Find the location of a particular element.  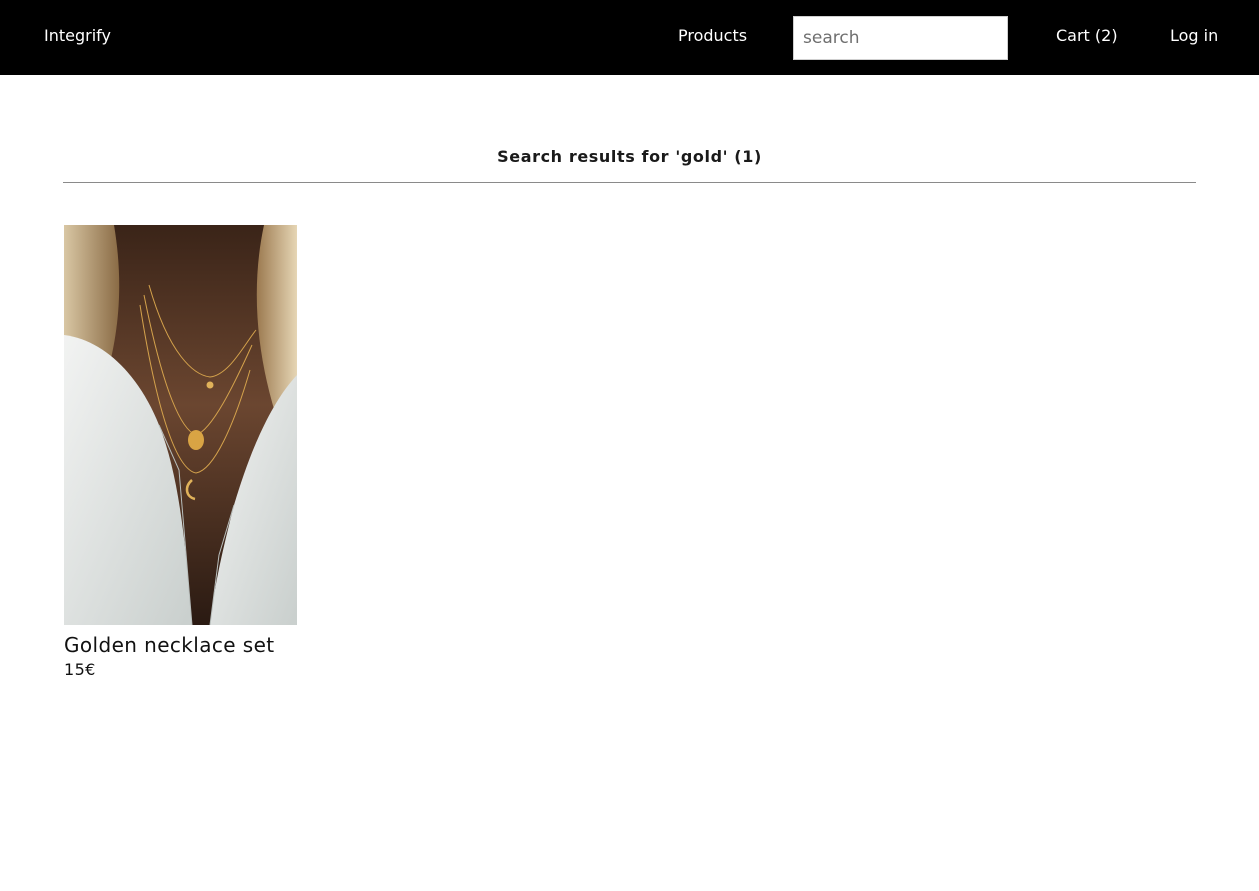

product-card: Golden necklace set 15€ is located at coordinates (180, 452).